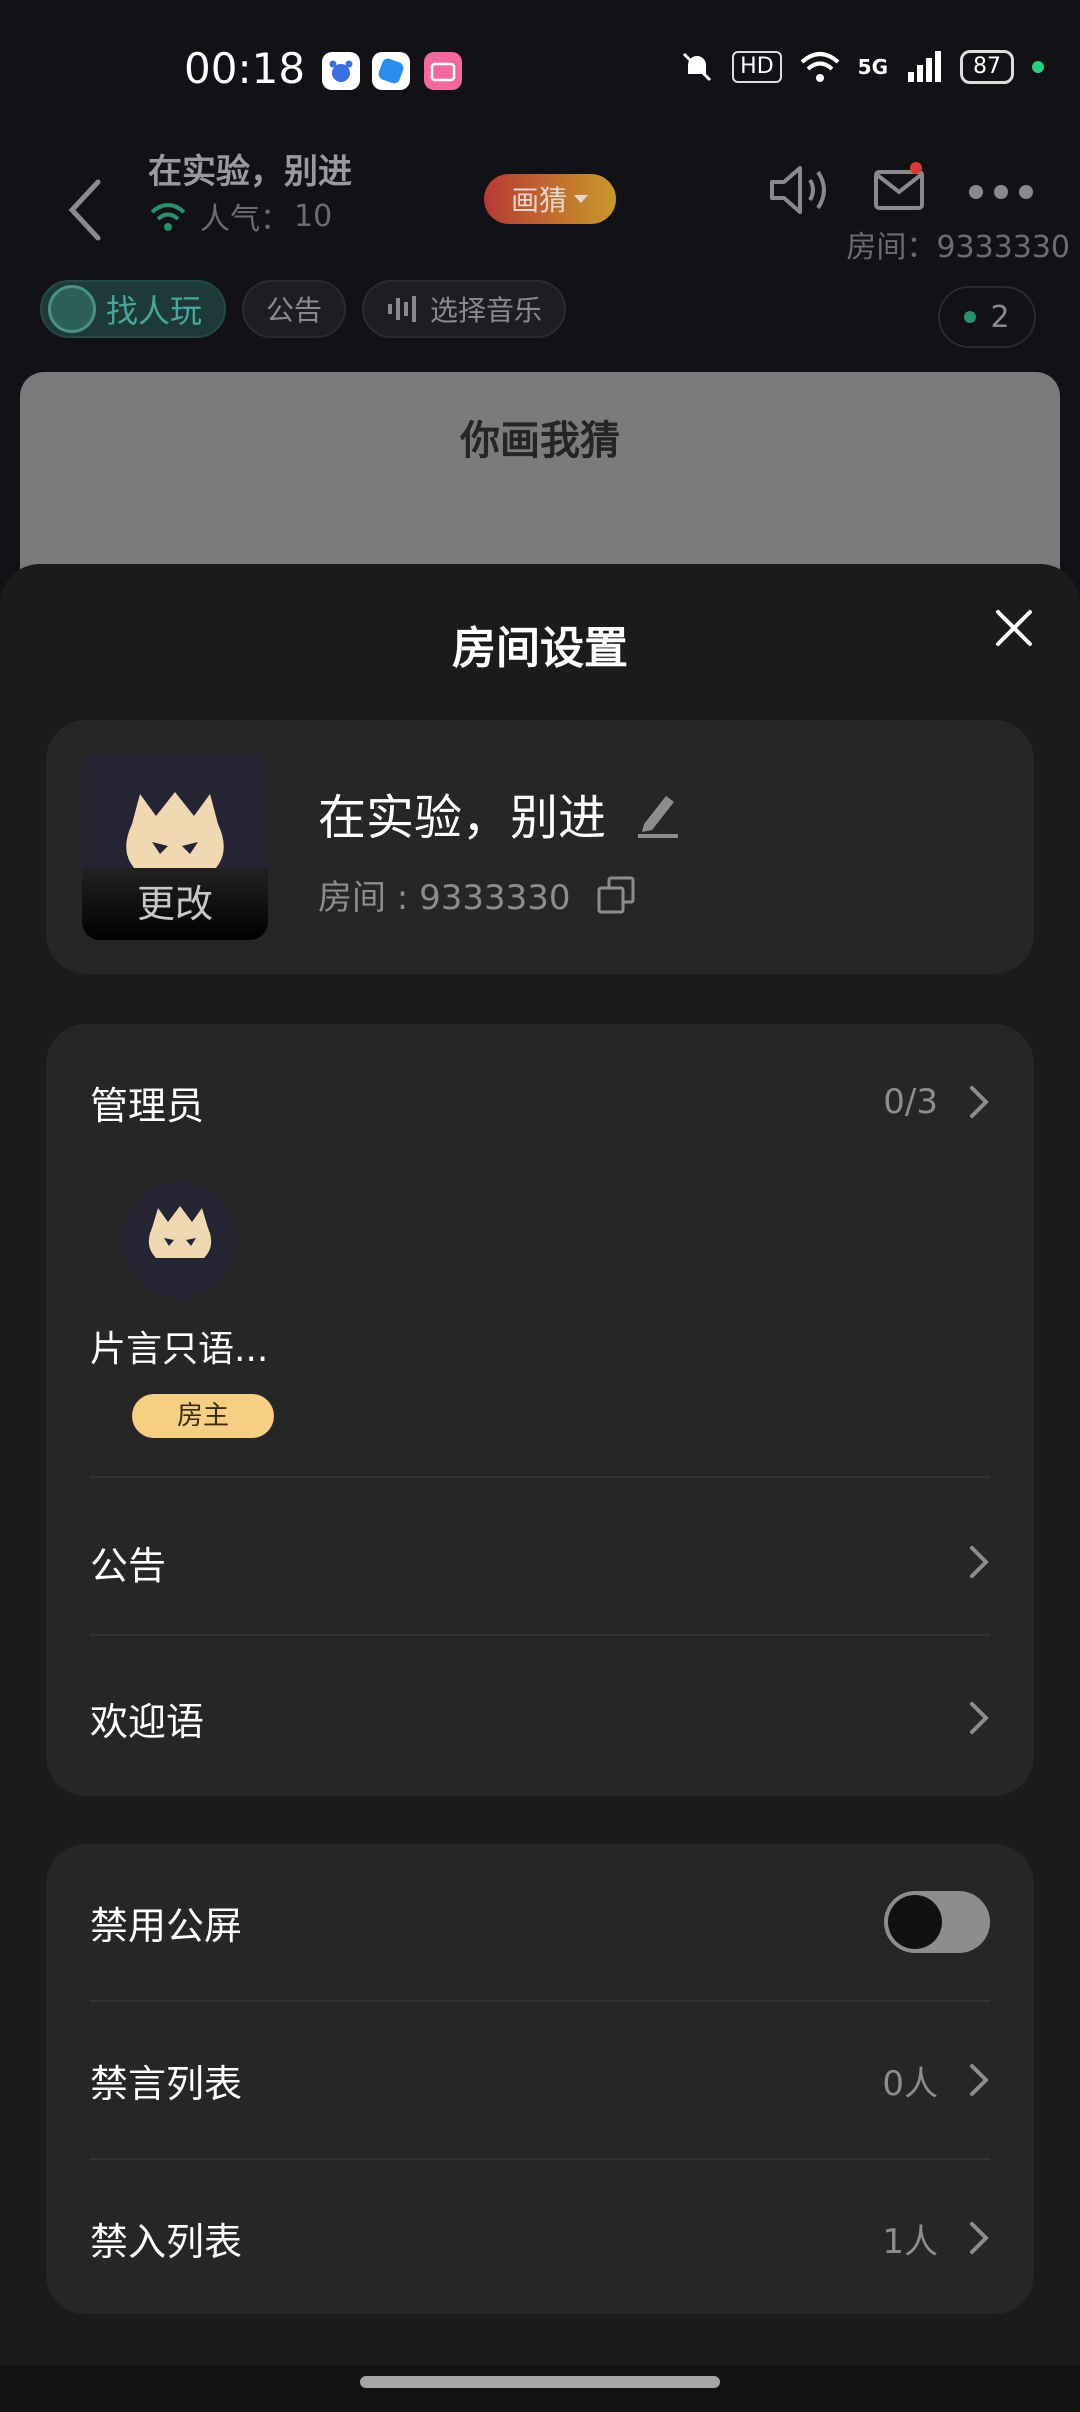 This screenshot has height=2412, width=1080. I want to click on popularity-wifi-icon, so click(168, 217).